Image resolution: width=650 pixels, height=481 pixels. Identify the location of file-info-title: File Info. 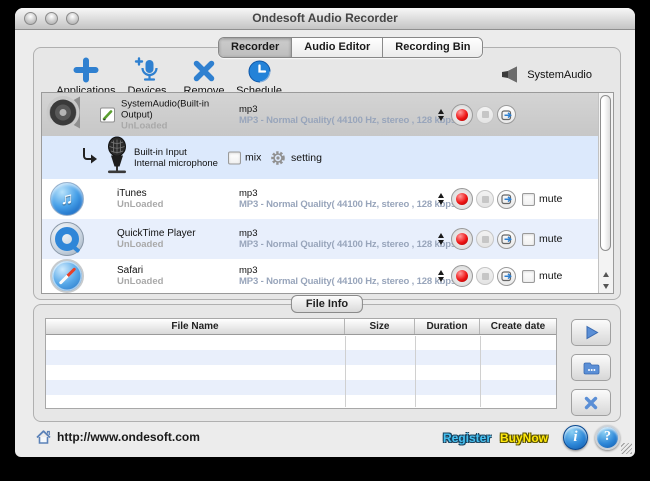
(327, 304).